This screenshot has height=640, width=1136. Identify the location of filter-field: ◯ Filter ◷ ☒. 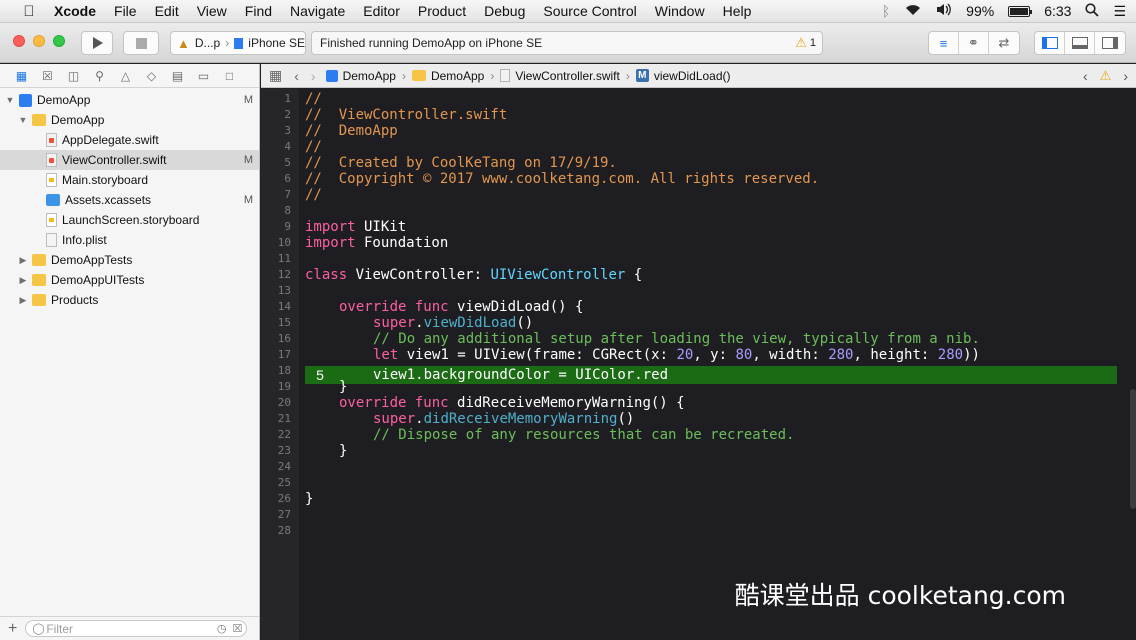
(136, 628).